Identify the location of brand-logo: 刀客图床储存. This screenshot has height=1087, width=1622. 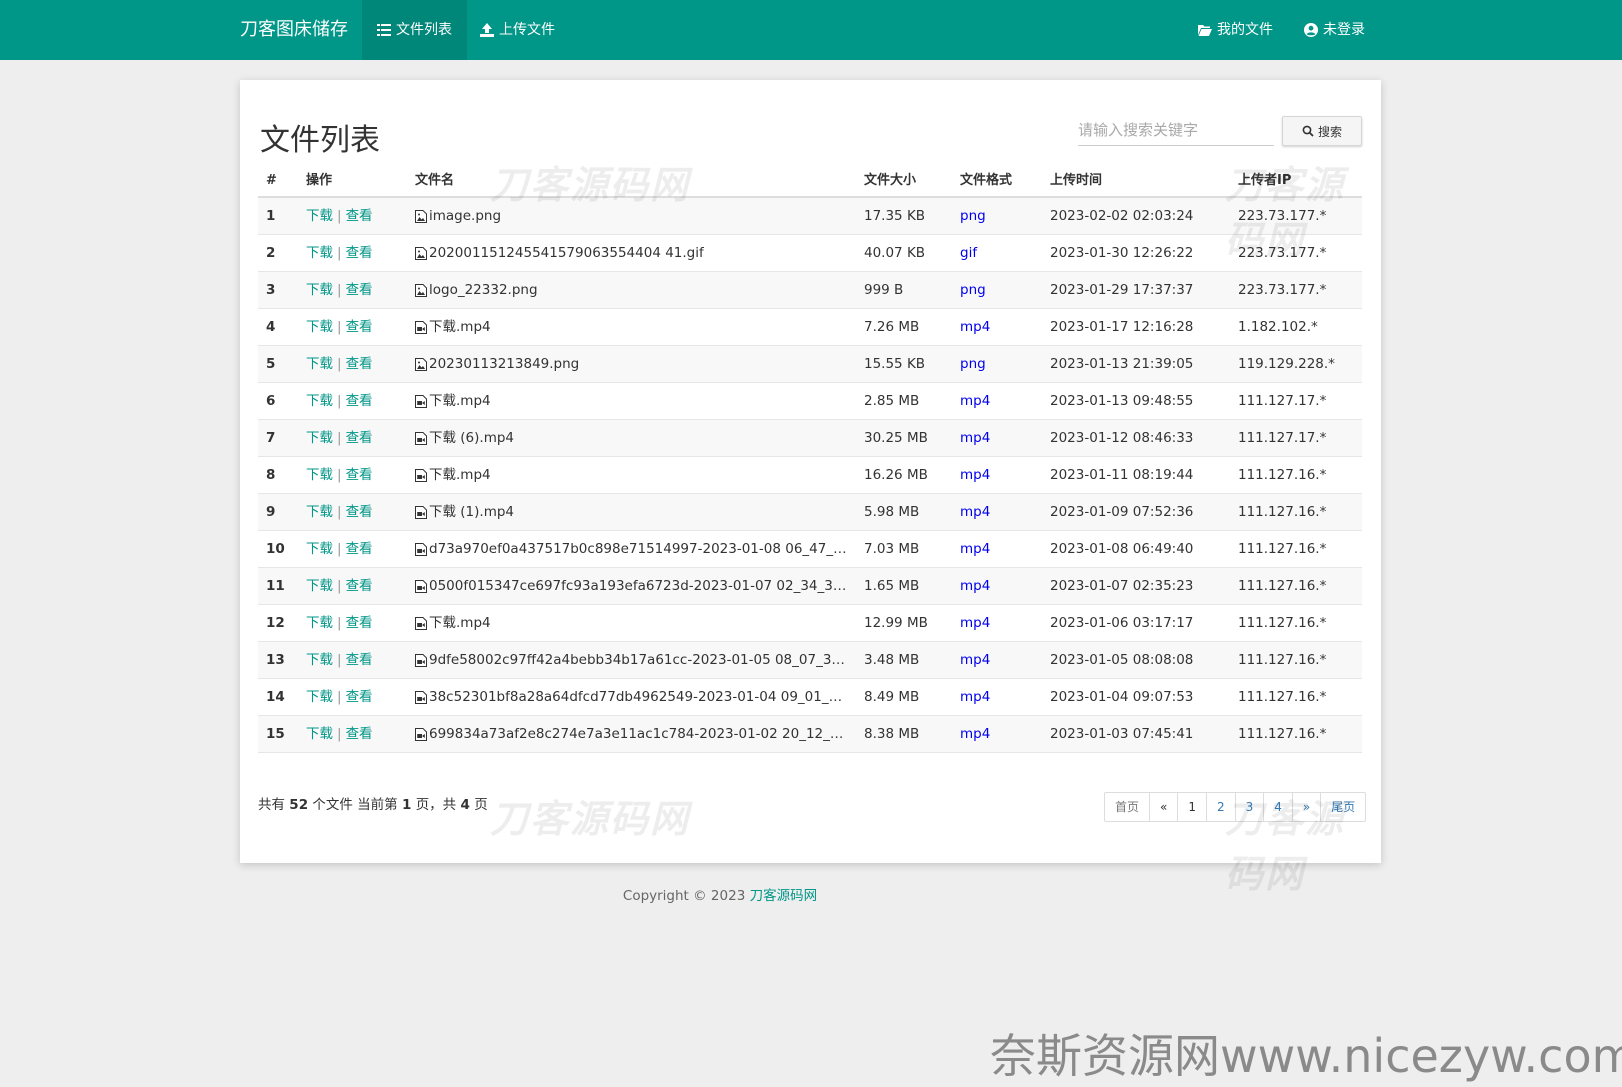
(294, 30).